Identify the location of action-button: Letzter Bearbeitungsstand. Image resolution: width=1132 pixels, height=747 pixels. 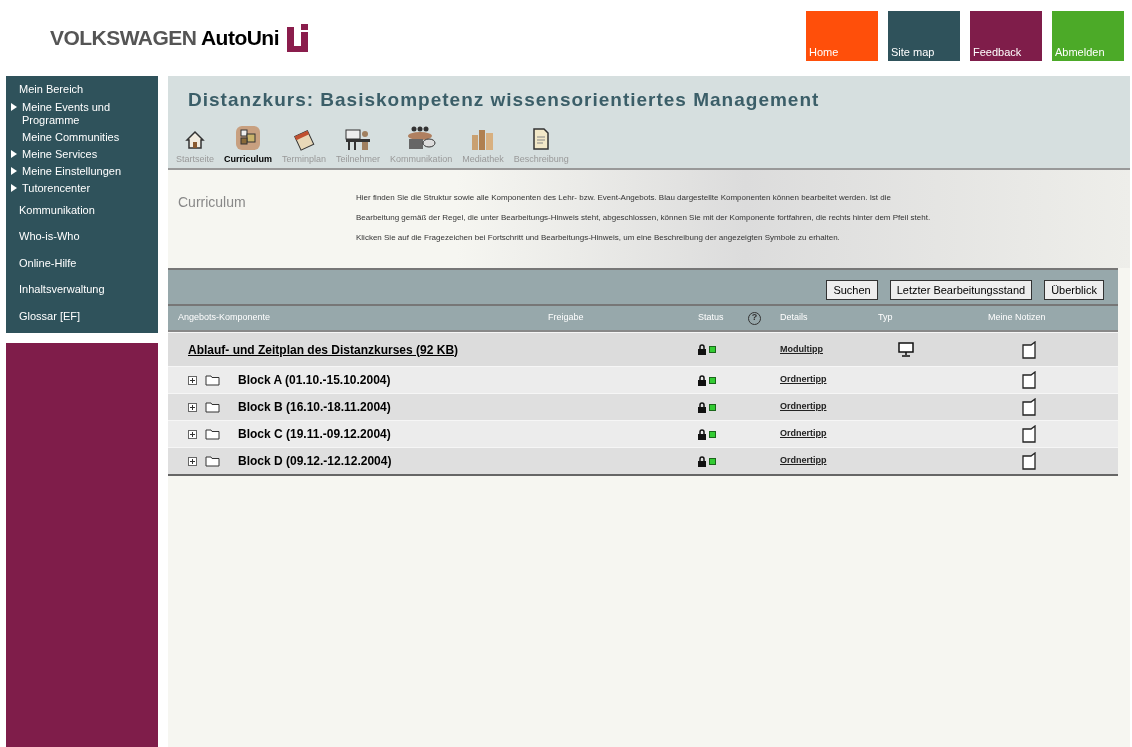
(961, 289).